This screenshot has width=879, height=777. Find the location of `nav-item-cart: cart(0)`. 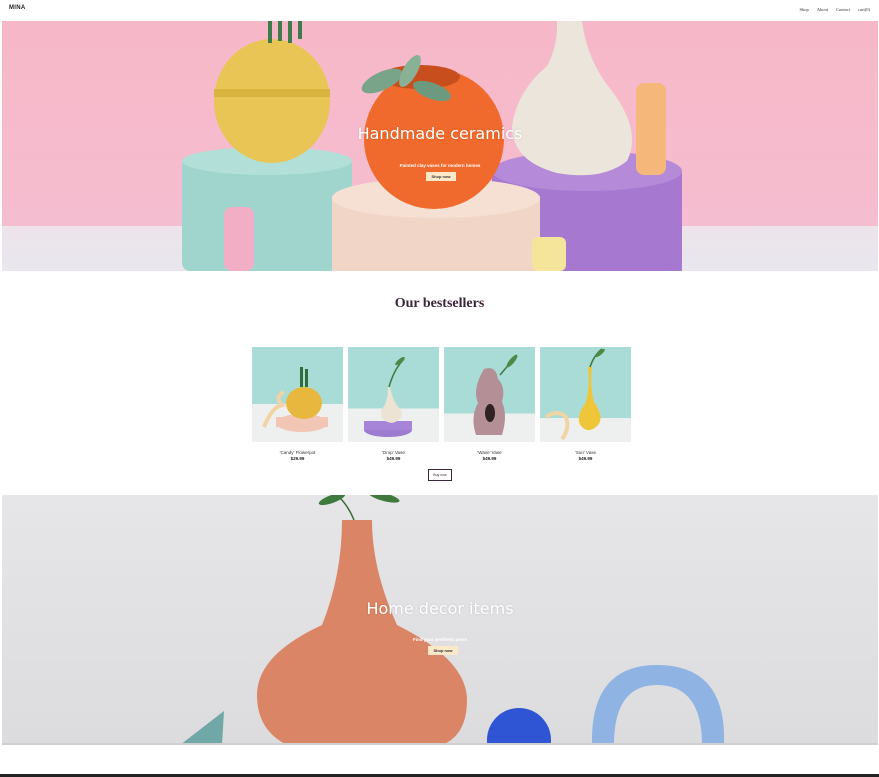

nav-item-cart: cart(0) is located at coordinates (864, 9).